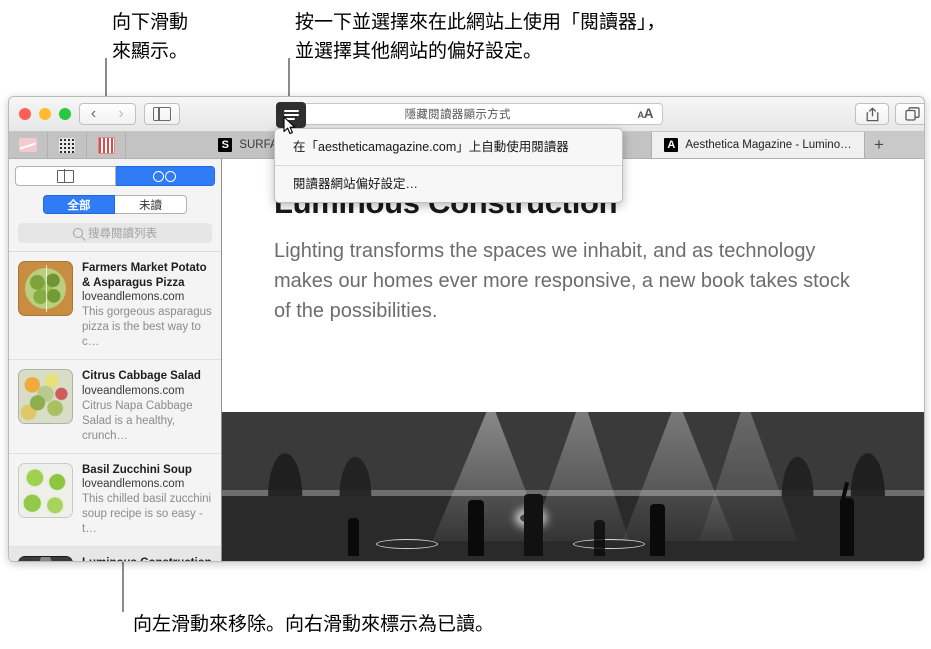  I want to click on forward-button: ›, so click(121, 114).